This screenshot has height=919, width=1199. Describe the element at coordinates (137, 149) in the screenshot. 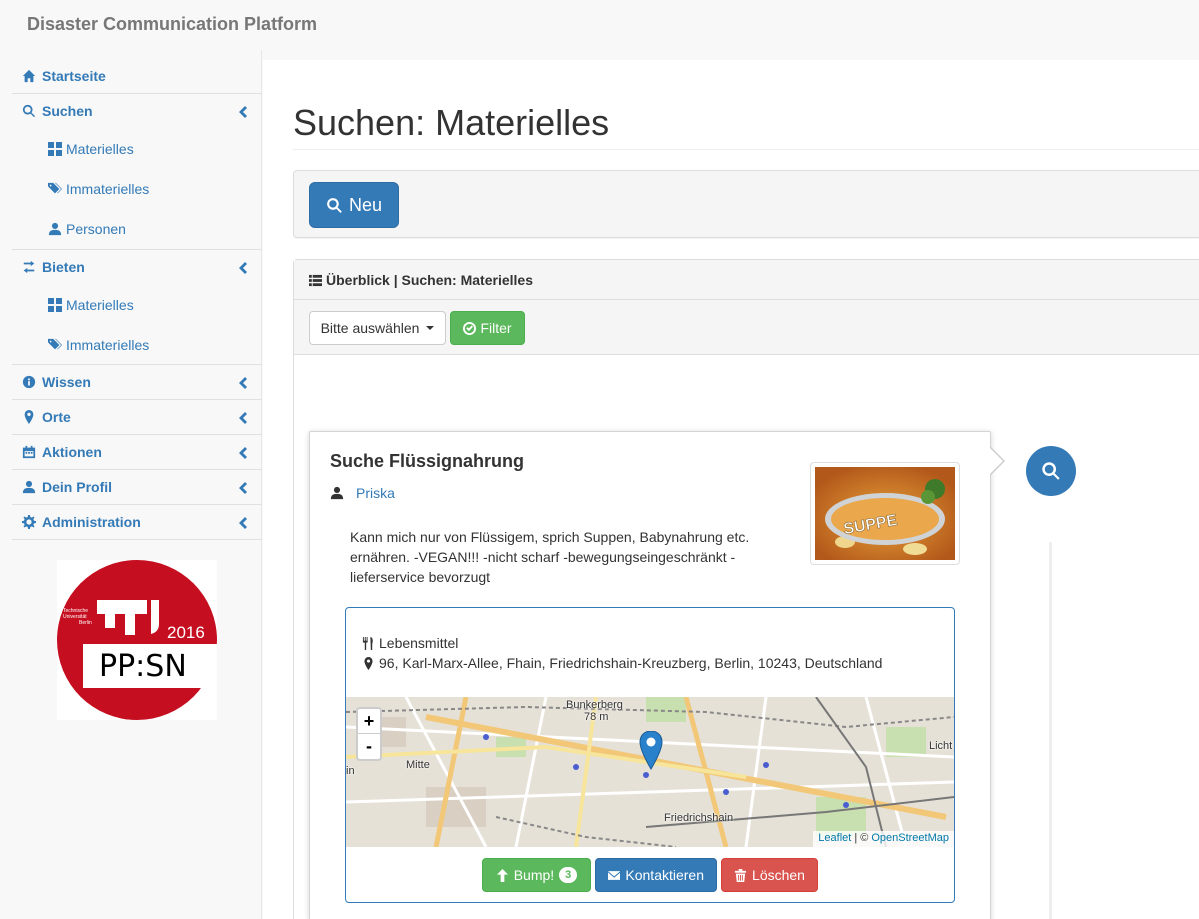

I see `sidebar-subitem-suchen-materielles: Materielles` at that location.